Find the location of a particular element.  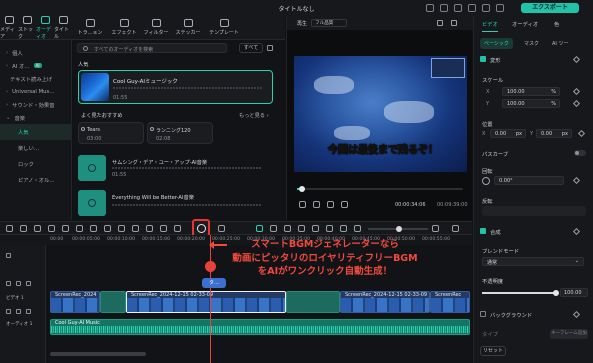

quality-select: フル品質 is located at coordinates (329, 23).